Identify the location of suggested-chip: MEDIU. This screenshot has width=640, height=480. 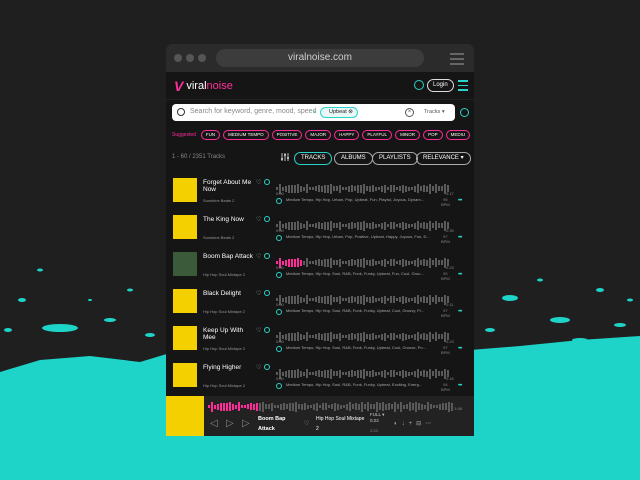
(458, 135).